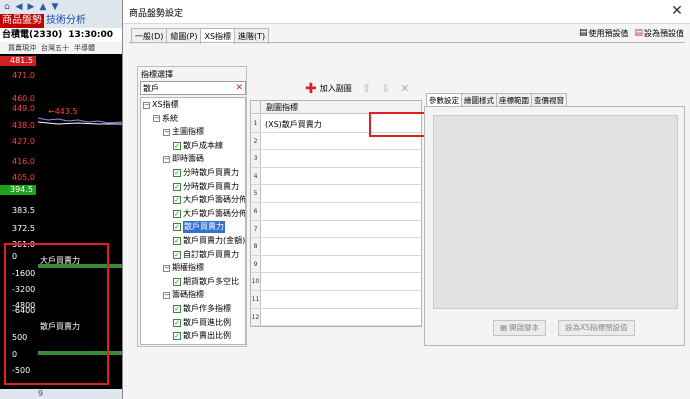 This screenshot has height=399, width=690. I want to click on tree-item-label: 主圖指標, so click(188, 132).